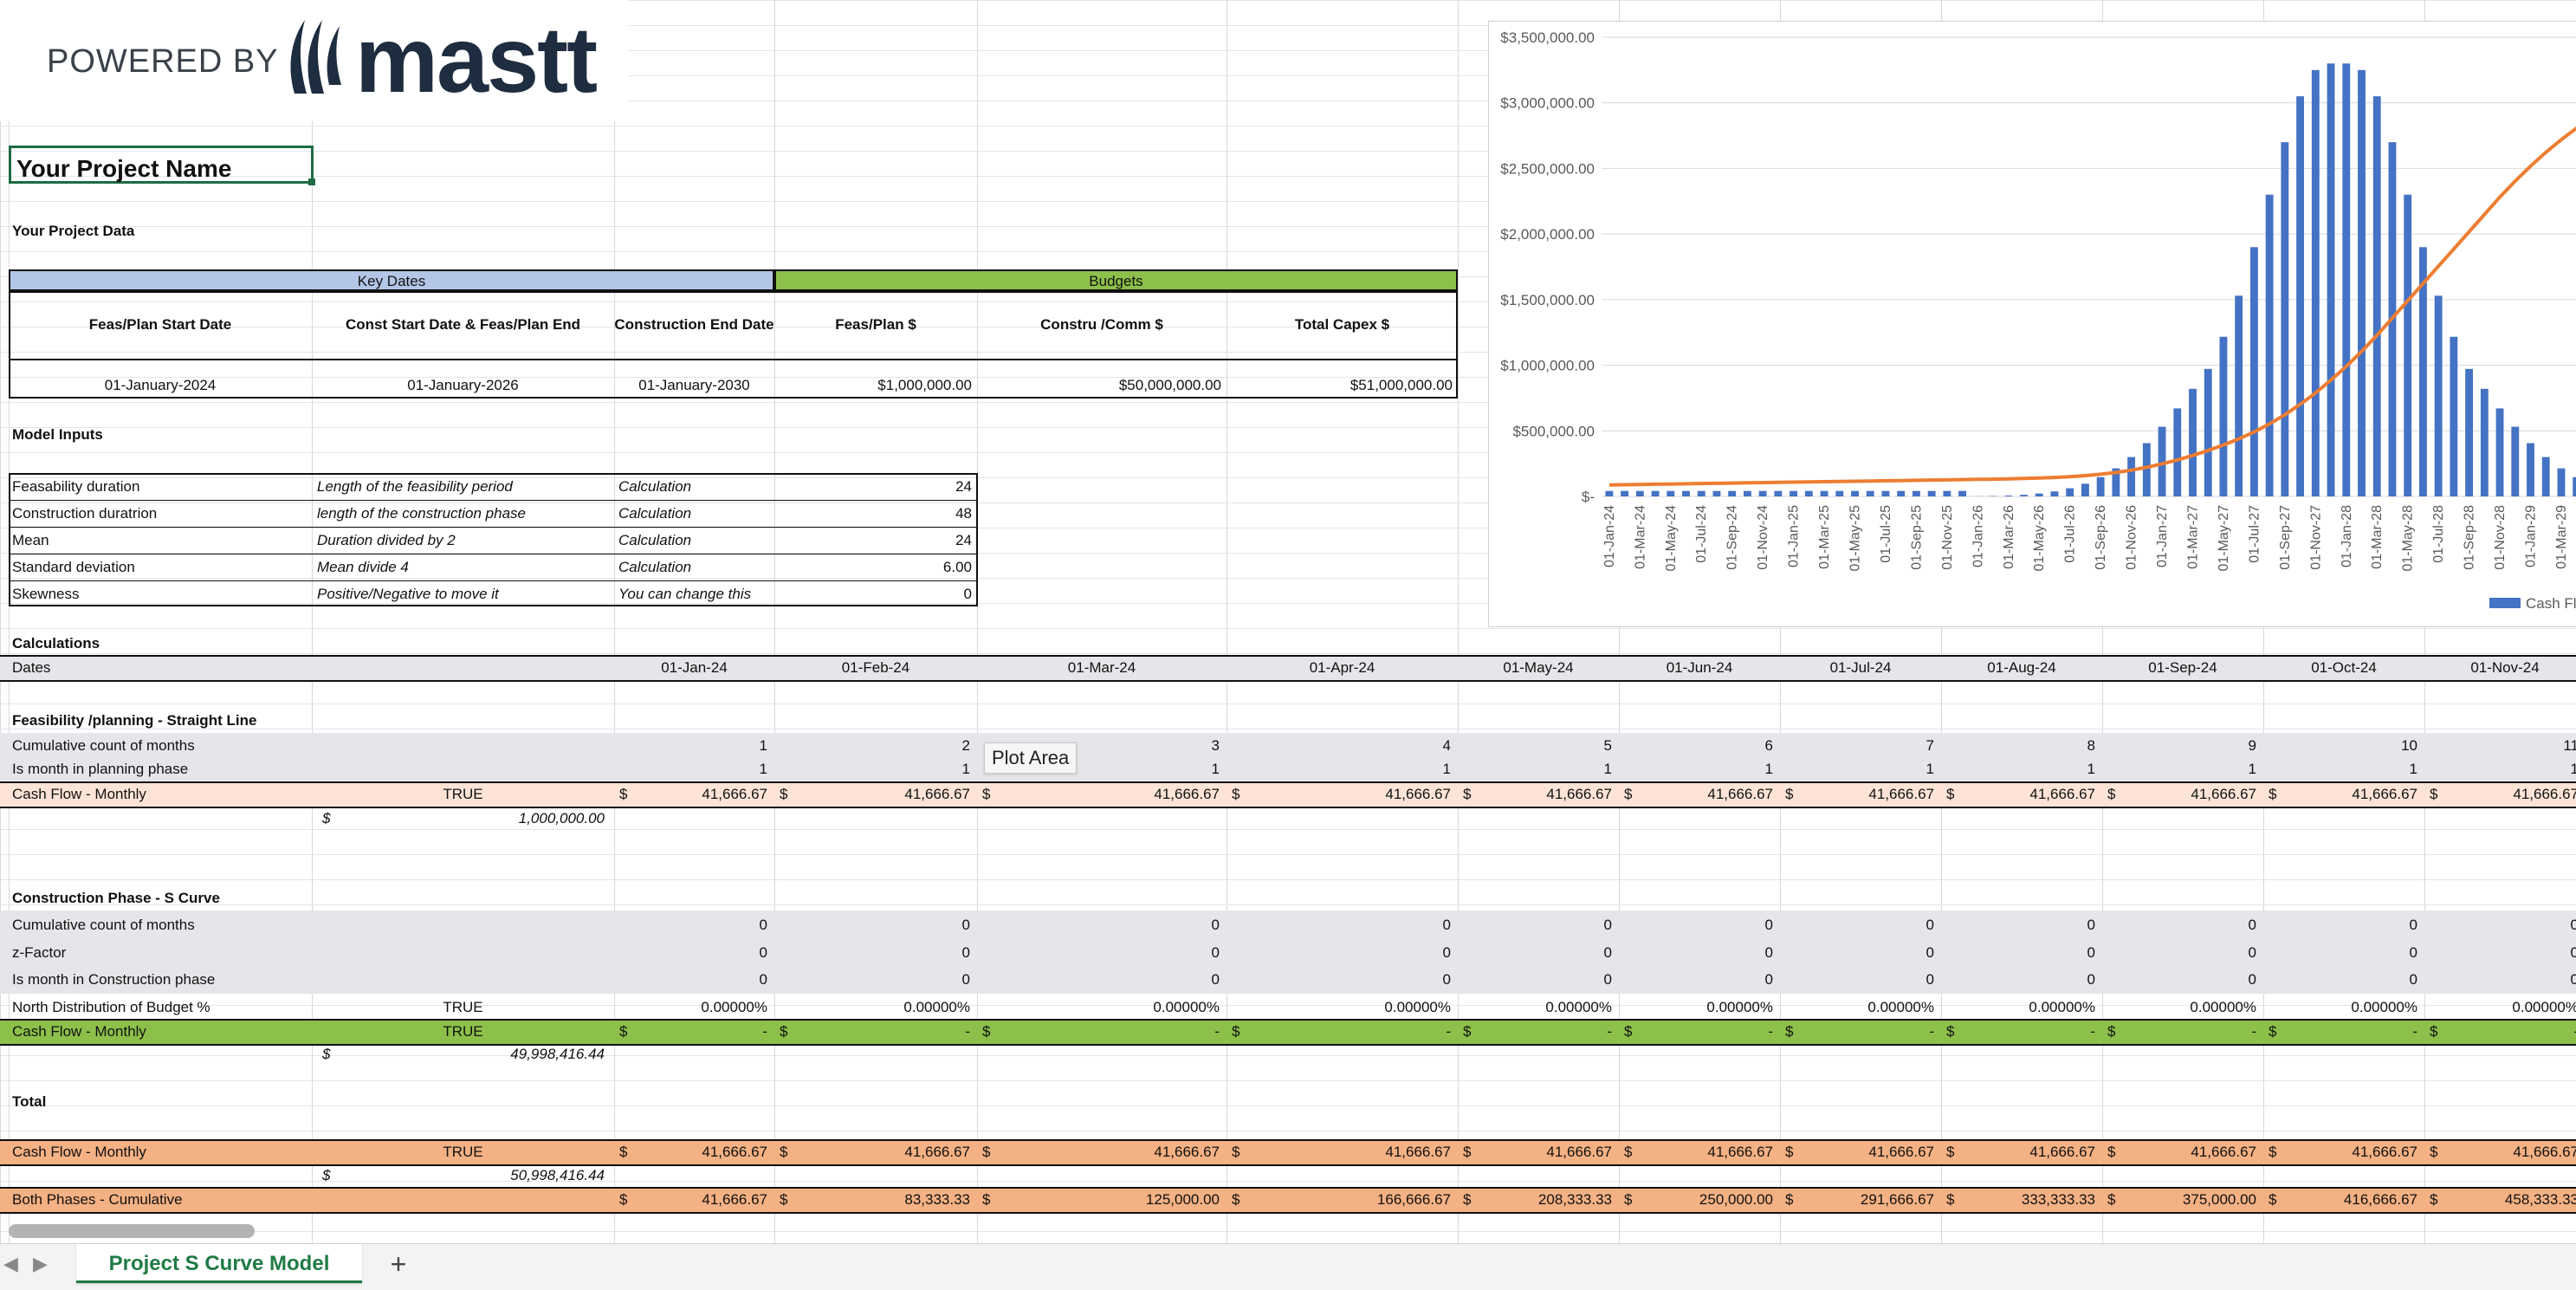  Describe the element at coordinates (1860, 667) in the screenshot. I see `date-column-header: 01-Jul-24` at that location.